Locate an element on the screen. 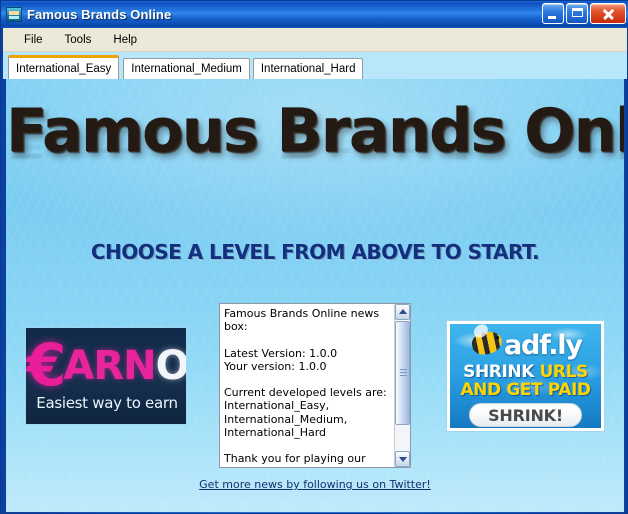 The image size is (628, 514). ad-banner-adfly: adf.ly SHRINK URLS AND GET PAID SHRINK! is located at coordinates (525, 376).